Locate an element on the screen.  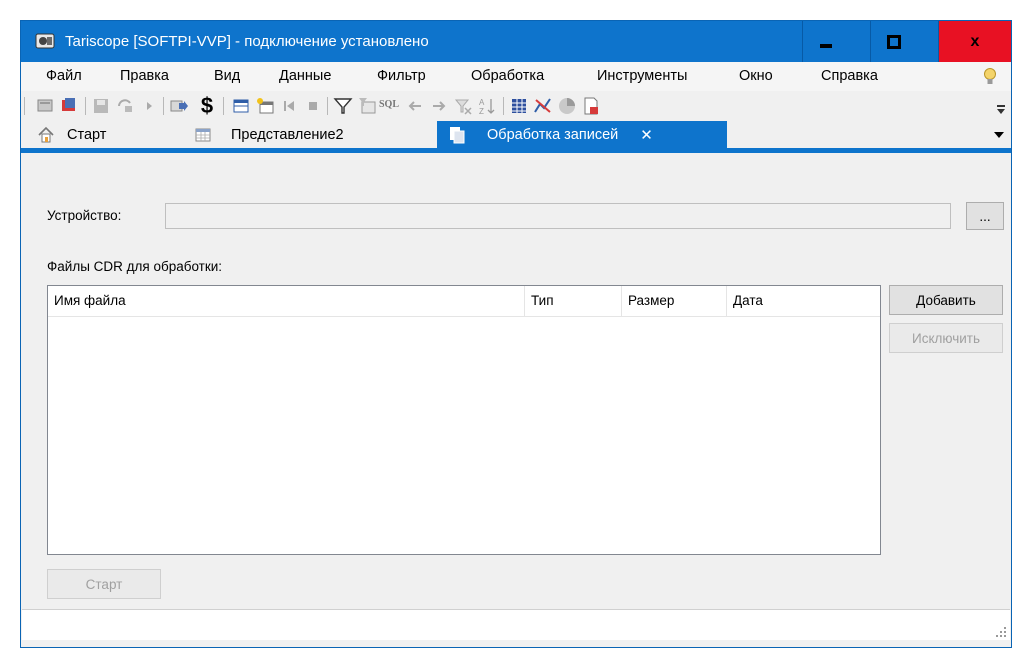
remove-button: Исключить is located at coordinates (946, 338).